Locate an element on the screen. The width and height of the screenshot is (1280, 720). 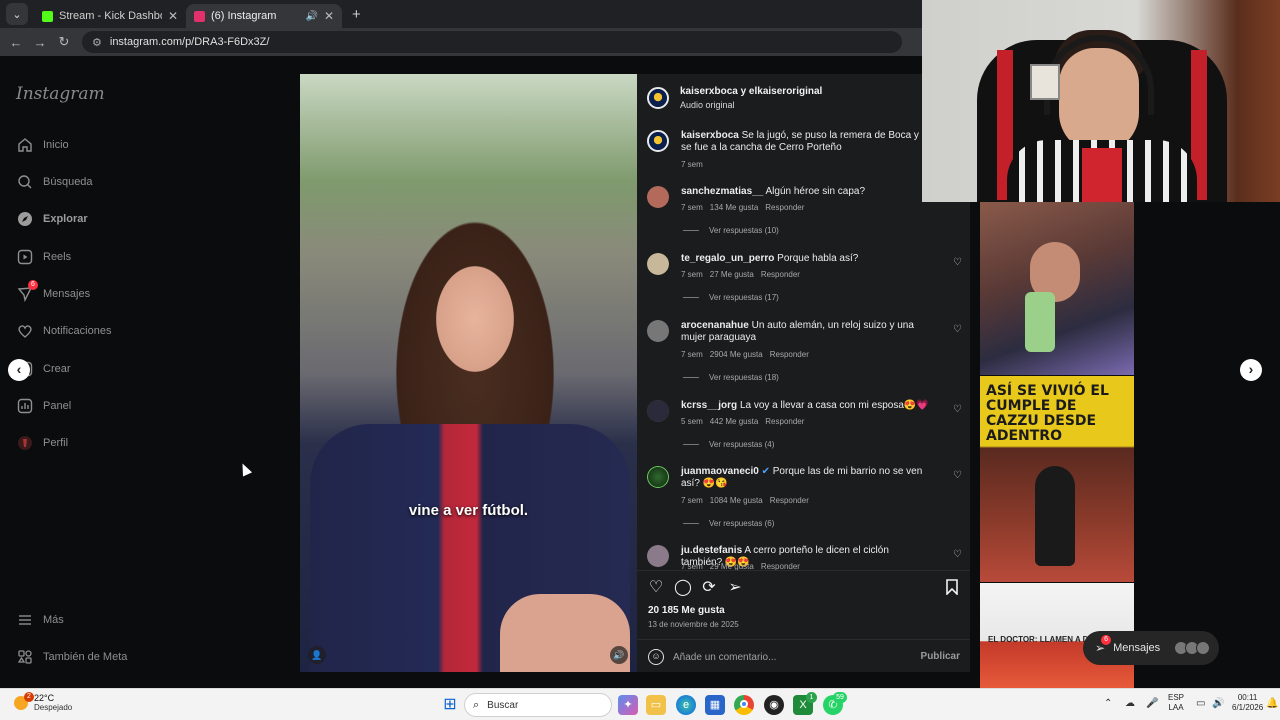
post-audio: Audio original is located at coordinates (707, 105).